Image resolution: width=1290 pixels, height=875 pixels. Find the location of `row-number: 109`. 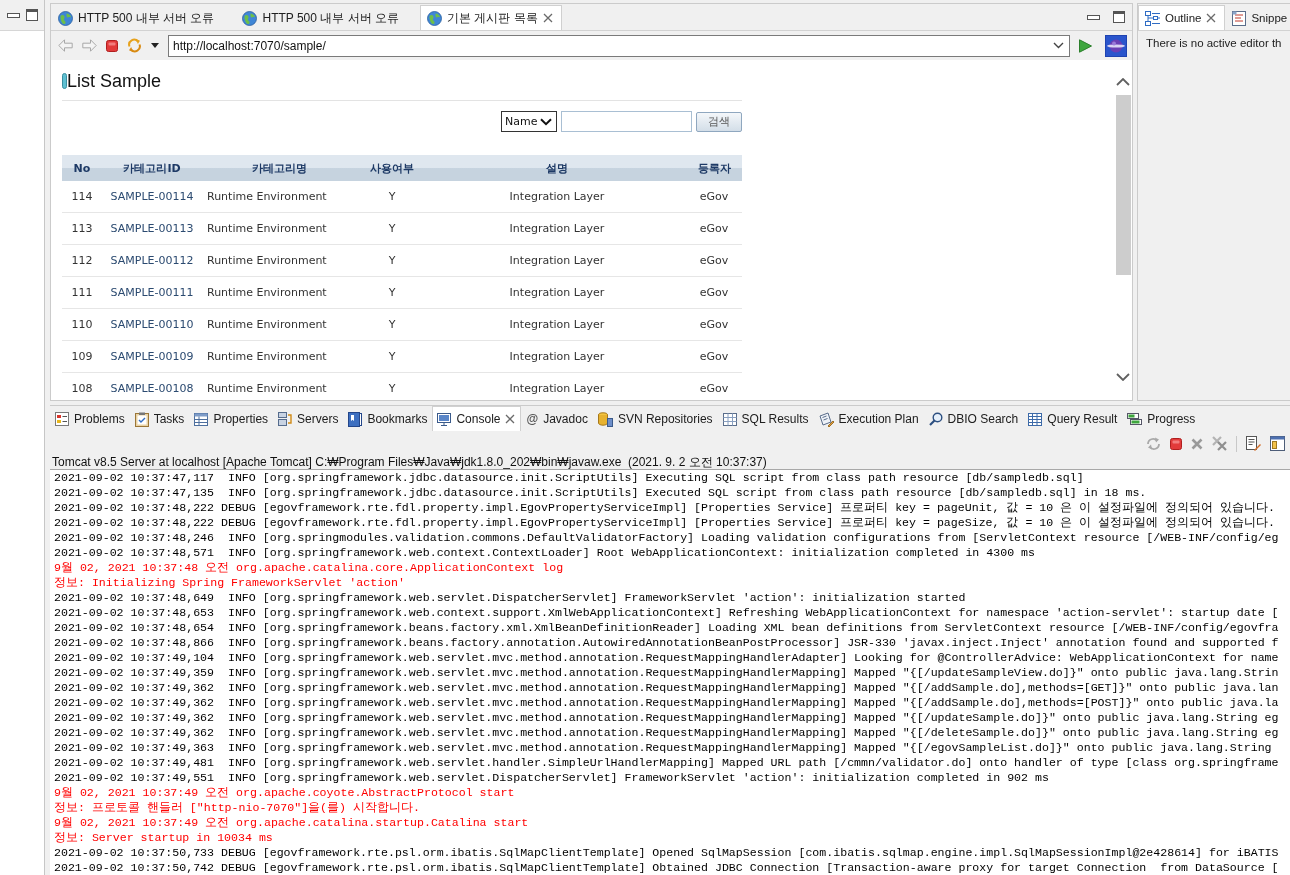

row-number: 109 is located at coordinates (82, 356).